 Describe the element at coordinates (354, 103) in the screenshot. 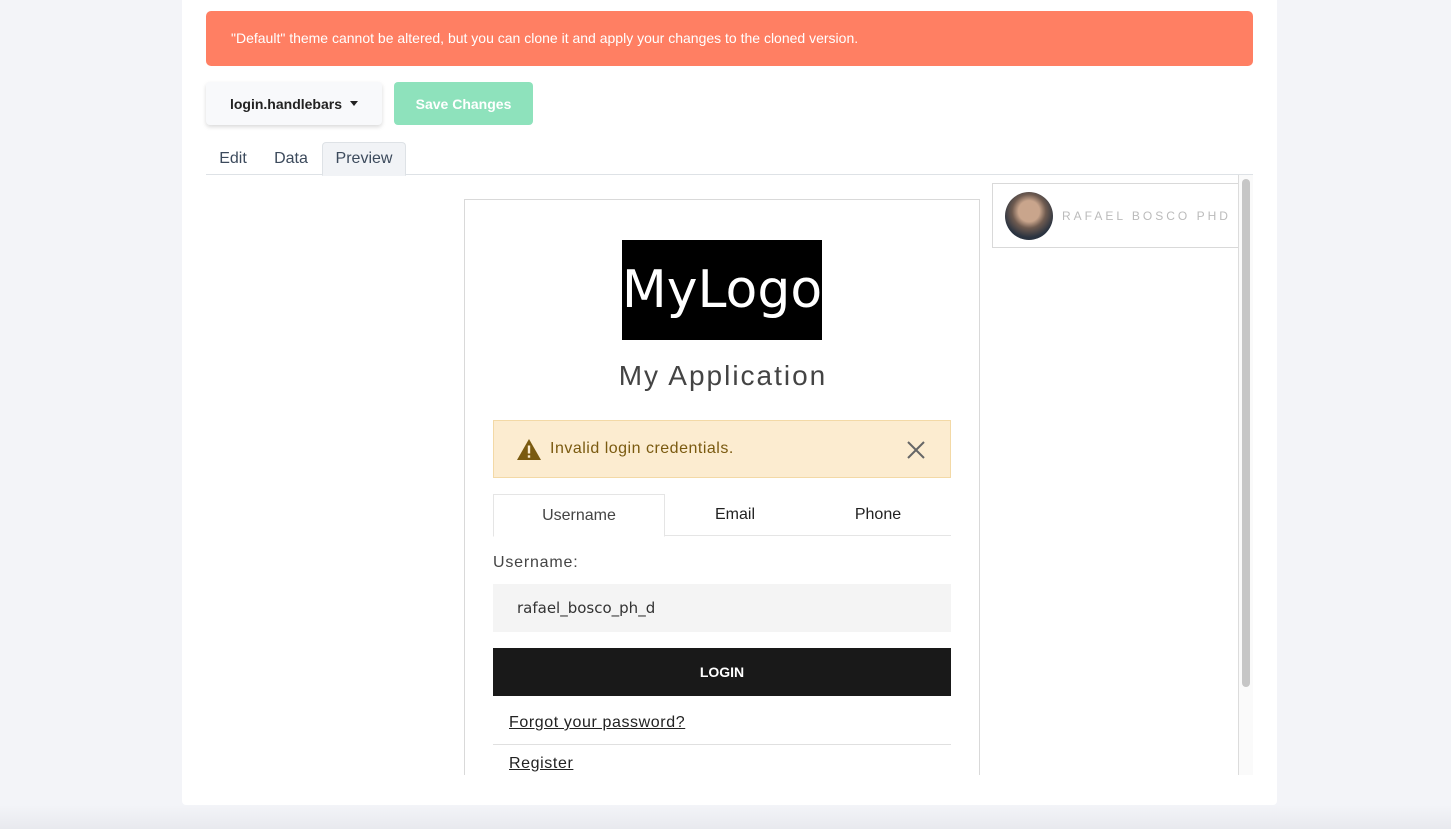

I see `caret-down-icon` at that location.